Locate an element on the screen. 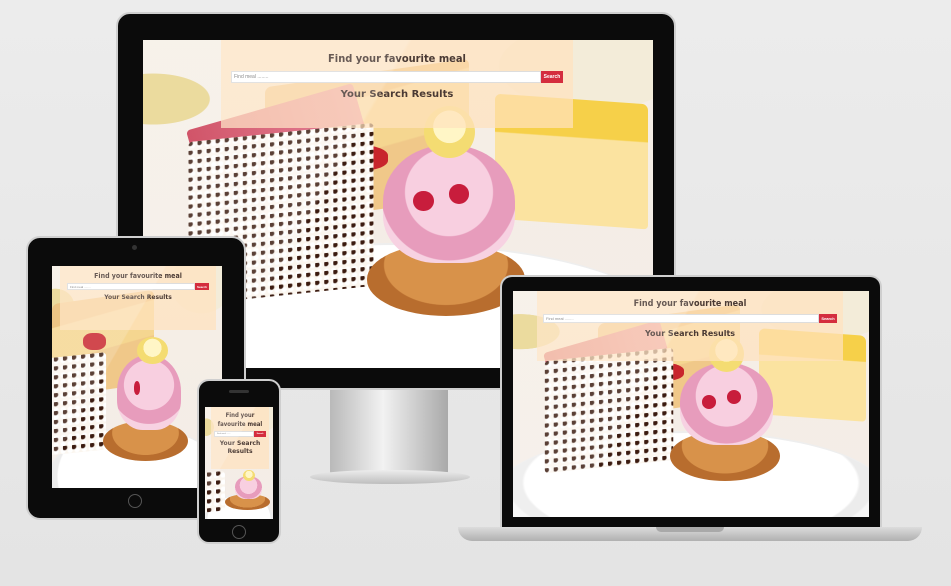 This screenshot has height=586, width=951. laptop-trackpad-notch is located at coordinates (690, 529).